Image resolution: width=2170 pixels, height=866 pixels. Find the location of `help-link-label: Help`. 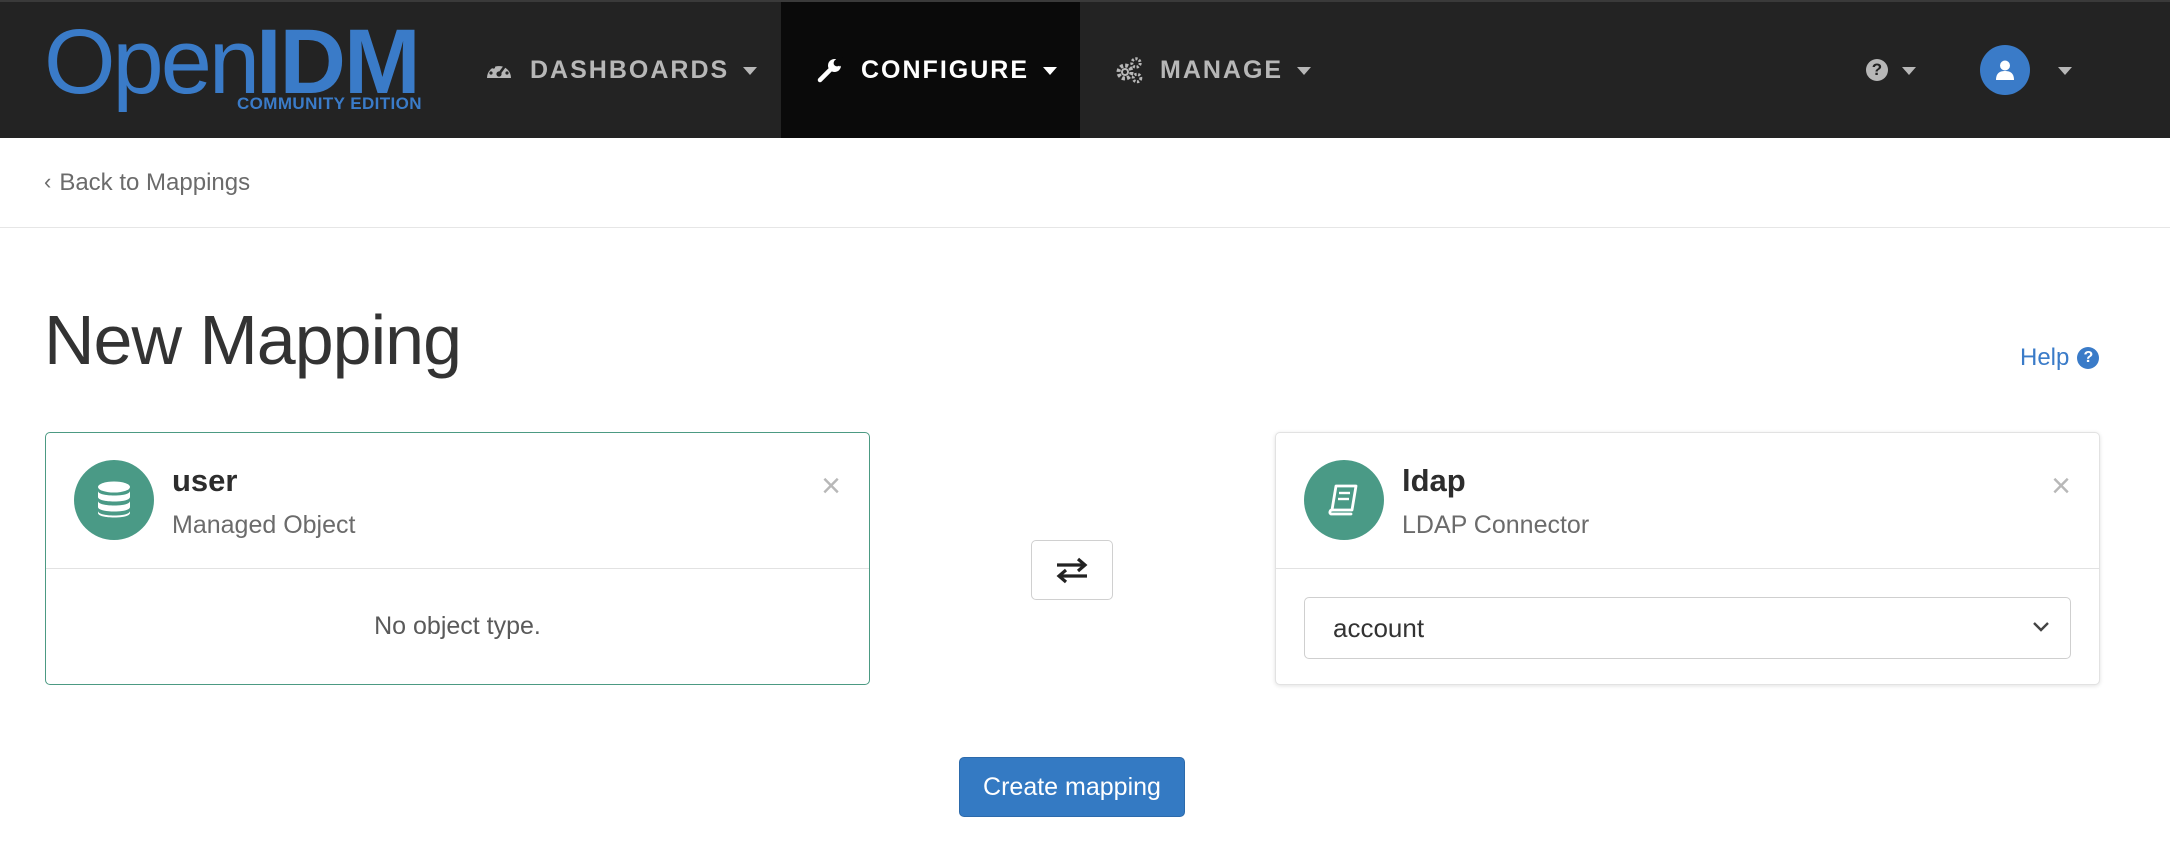

help-link-label: Help is located at coordinates (2045, 357).